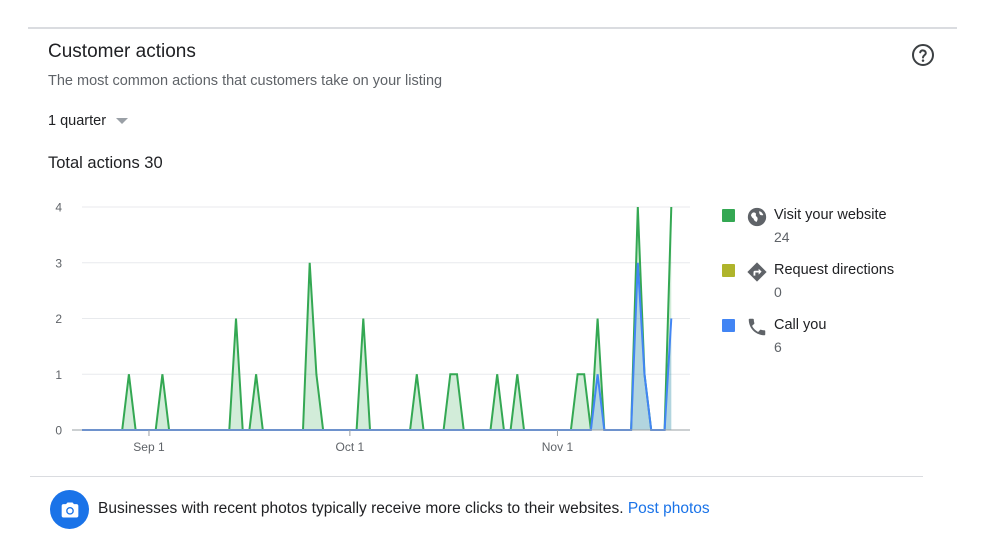 The image size is (992, 553). What do you see at coordinates (778, 347) in the screenshot?
I see `legend-value-calls: 6` at bounding box center [778, 347].